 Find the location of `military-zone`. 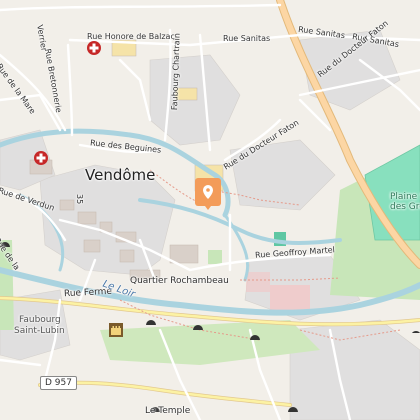

military-zone is located at coordinates (290, 299).